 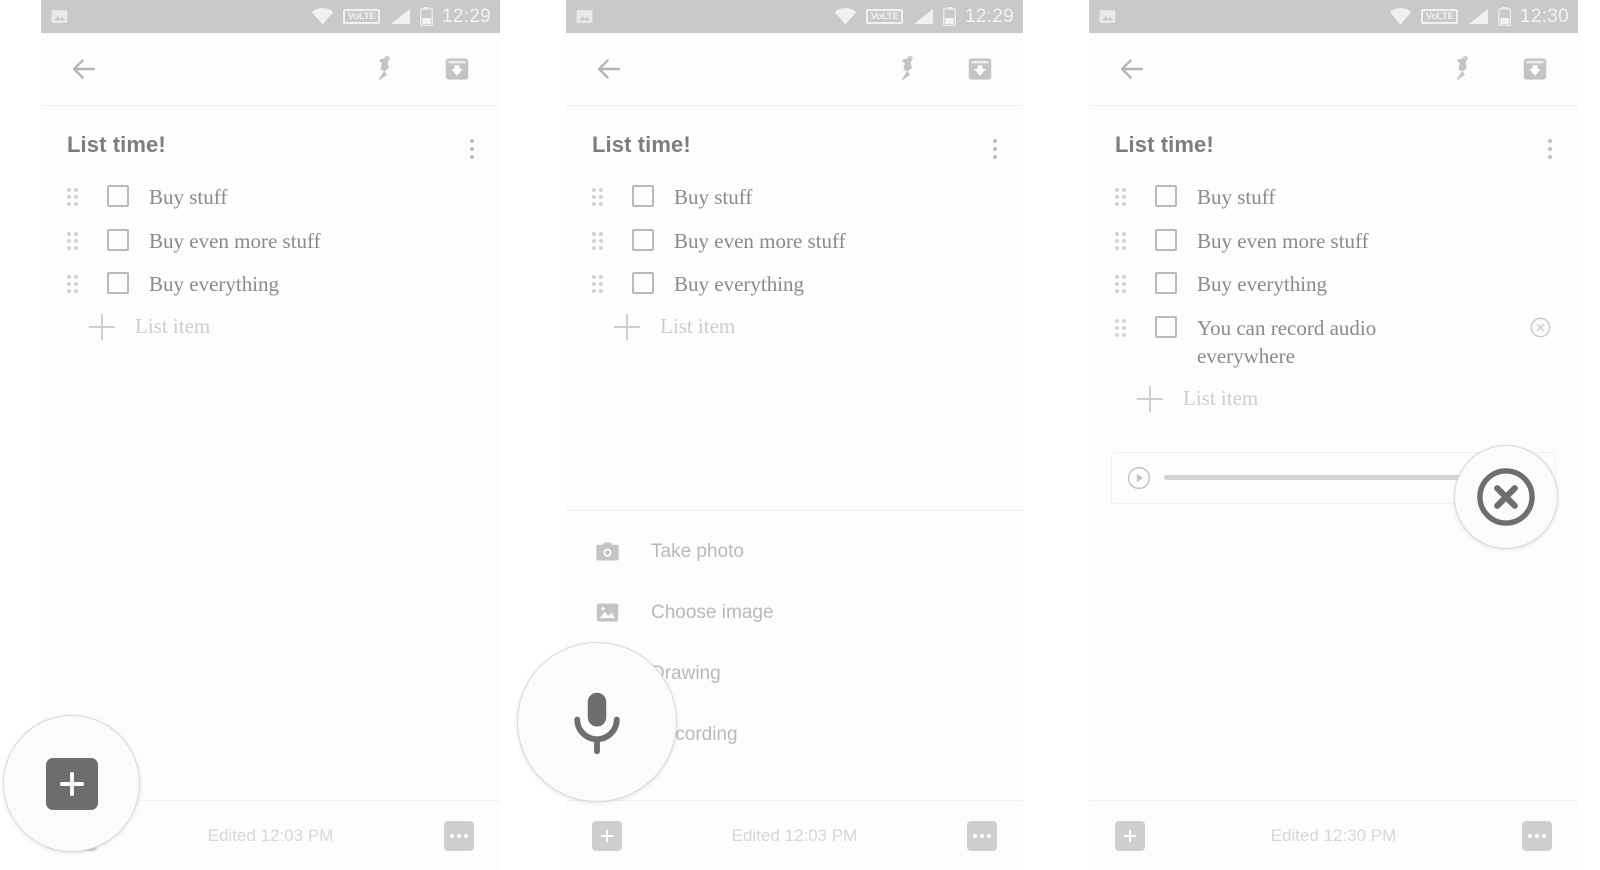 What do you see at coordinates (1139, 478) in the screenshot?
I see `play-circle-icon` at bounding box center [1139, 478].